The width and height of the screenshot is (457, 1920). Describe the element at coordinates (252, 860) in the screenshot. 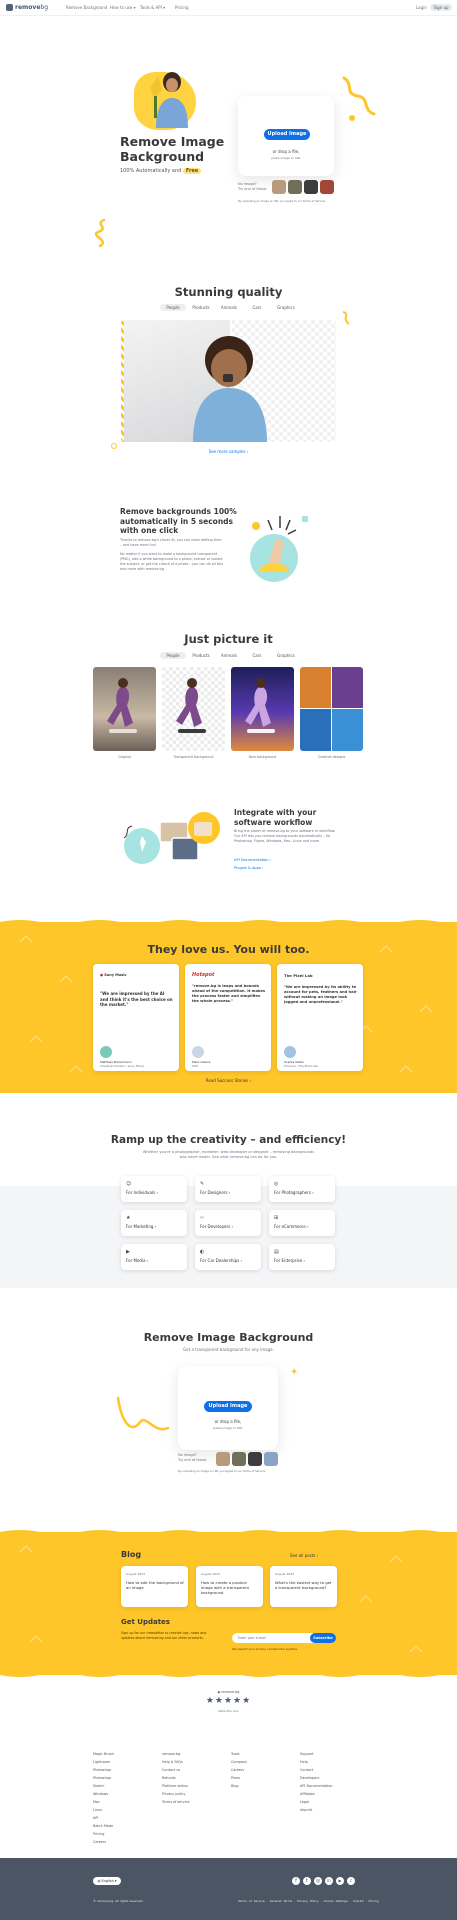

I see `api-documentation-link: API Documentation ›` at that location.